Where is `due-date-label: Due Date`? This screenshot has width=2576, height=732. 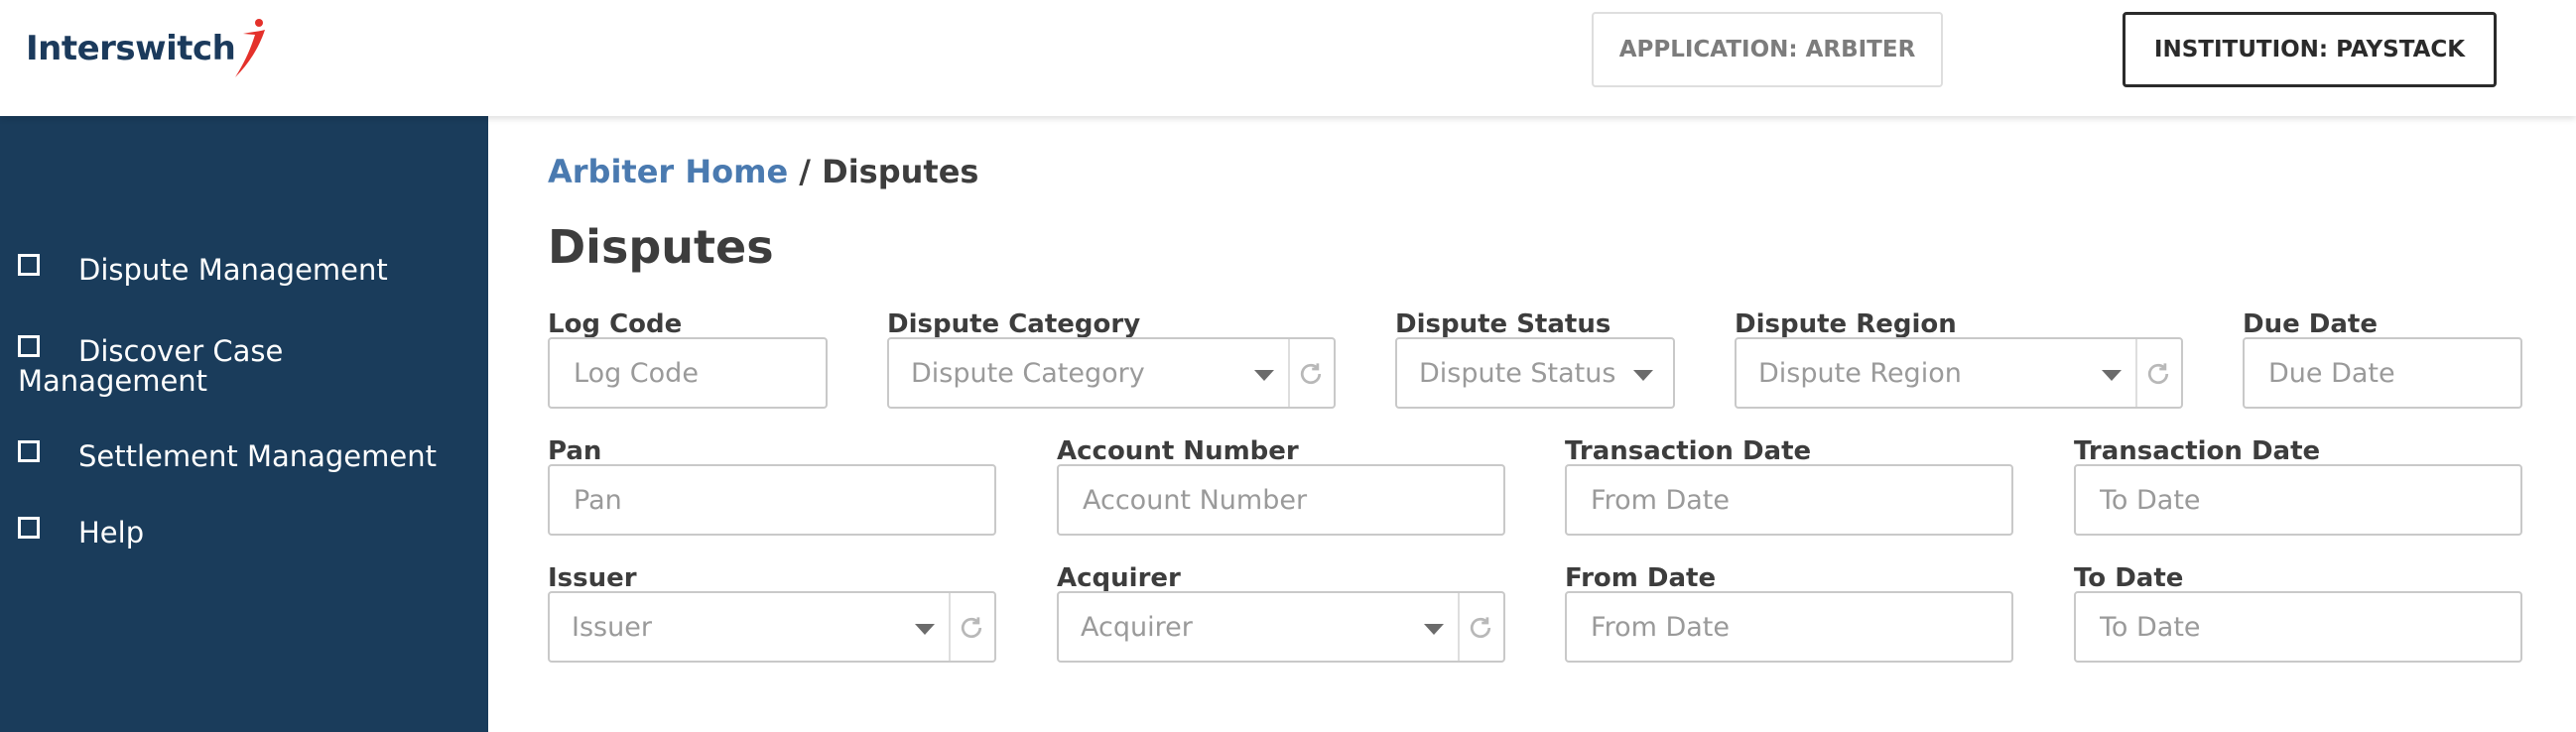
due-date-label: Due Date is located at coordinates (2311, 324).